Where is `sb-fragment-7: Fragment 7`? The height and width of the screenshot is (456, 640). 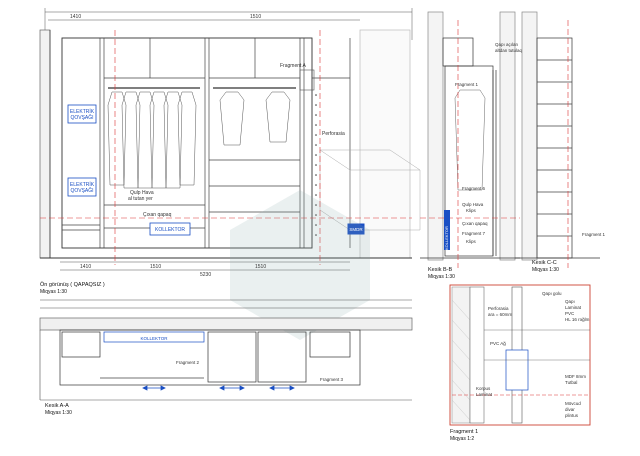 sb-fragment-7: Fragment 7 is located at coordinates (474, 233).